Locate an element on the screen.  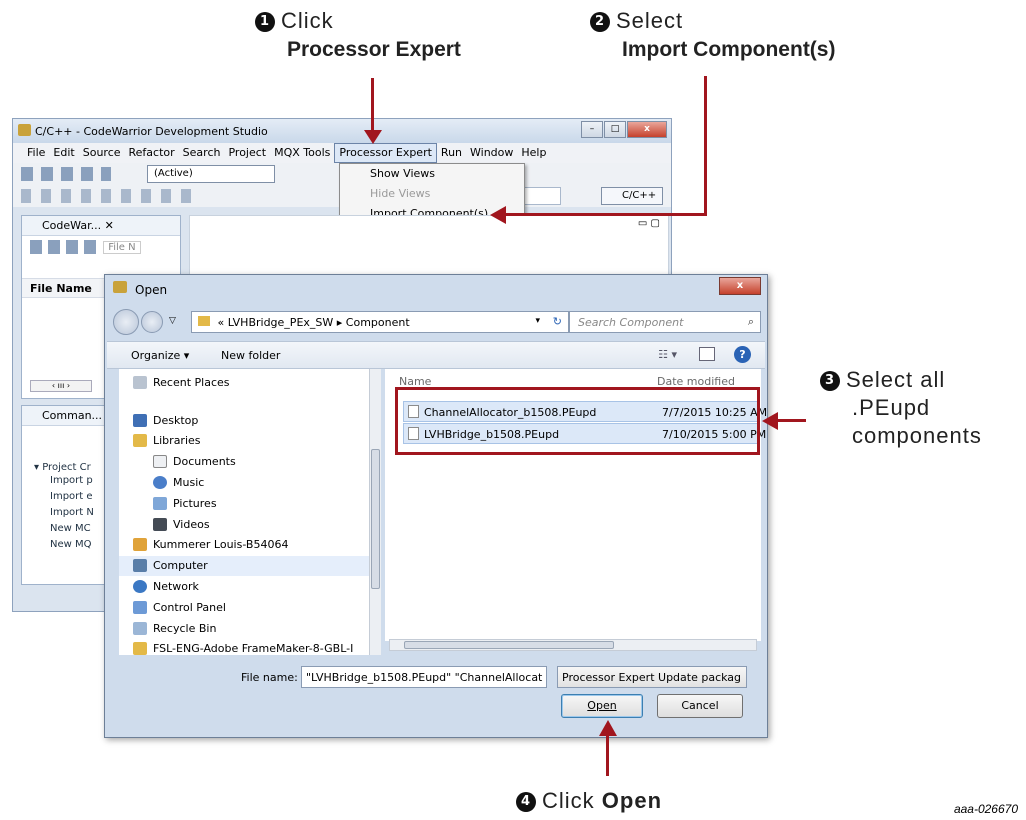
recycle-bin-icon is located at coordinates (140, 628).